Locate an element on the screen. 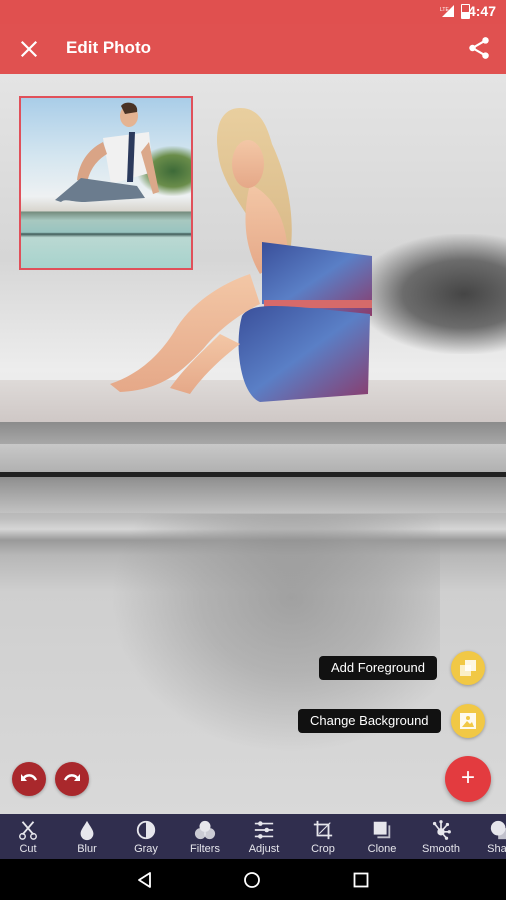 The width and height of the screenshot is (506, 900). tool-label: Shad is located at coordinates (496, 849).